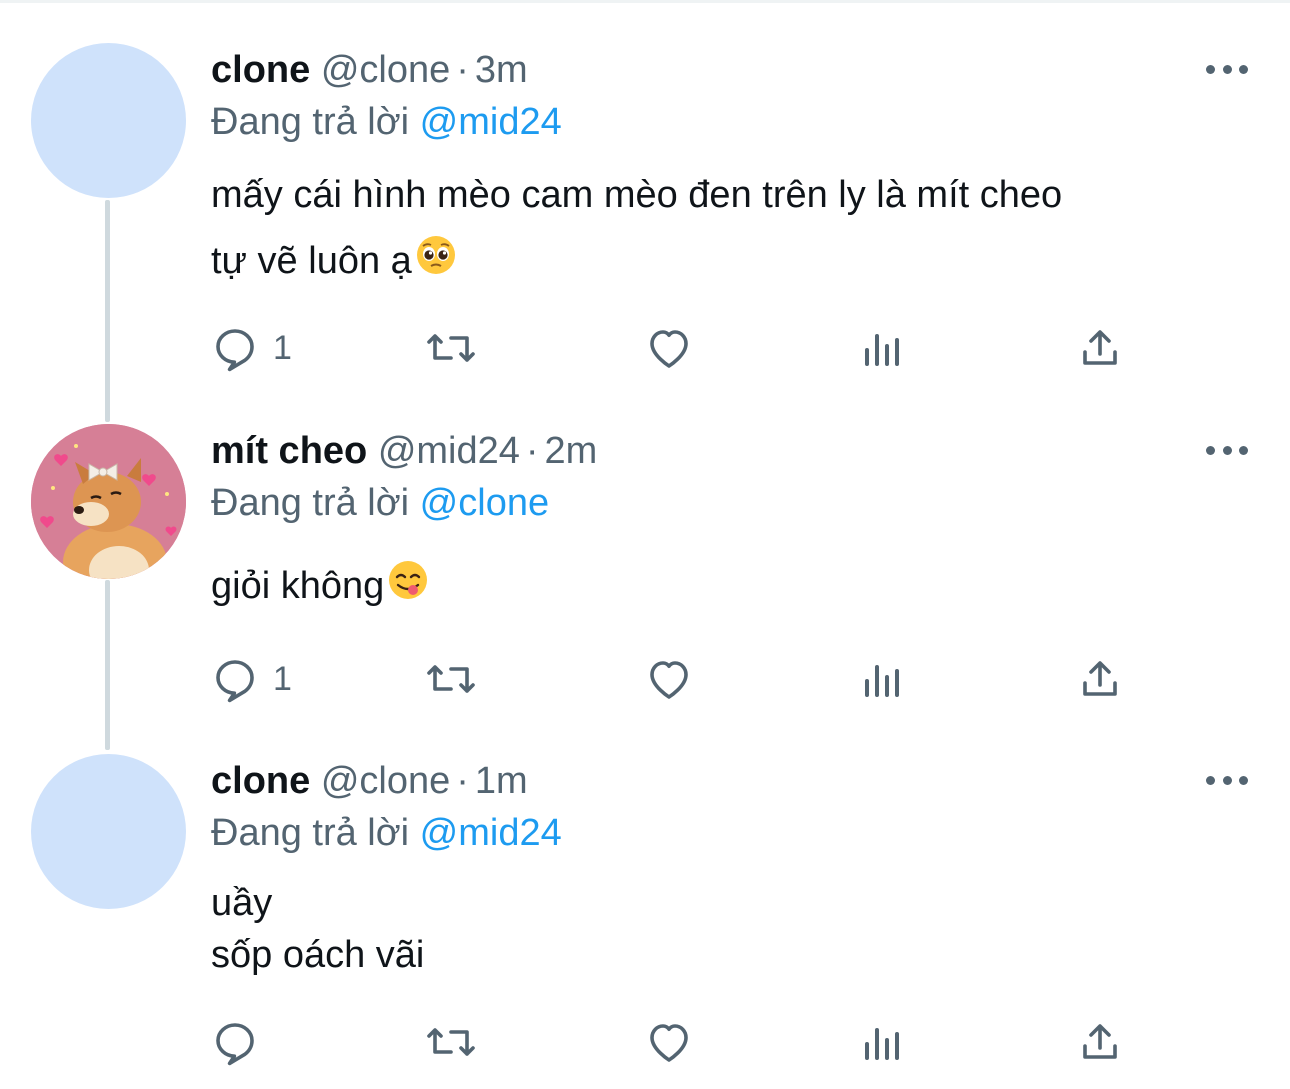 The width and height of the screenshot is (1290, 1089). I want to click on reply-button, so click(242, 1042).